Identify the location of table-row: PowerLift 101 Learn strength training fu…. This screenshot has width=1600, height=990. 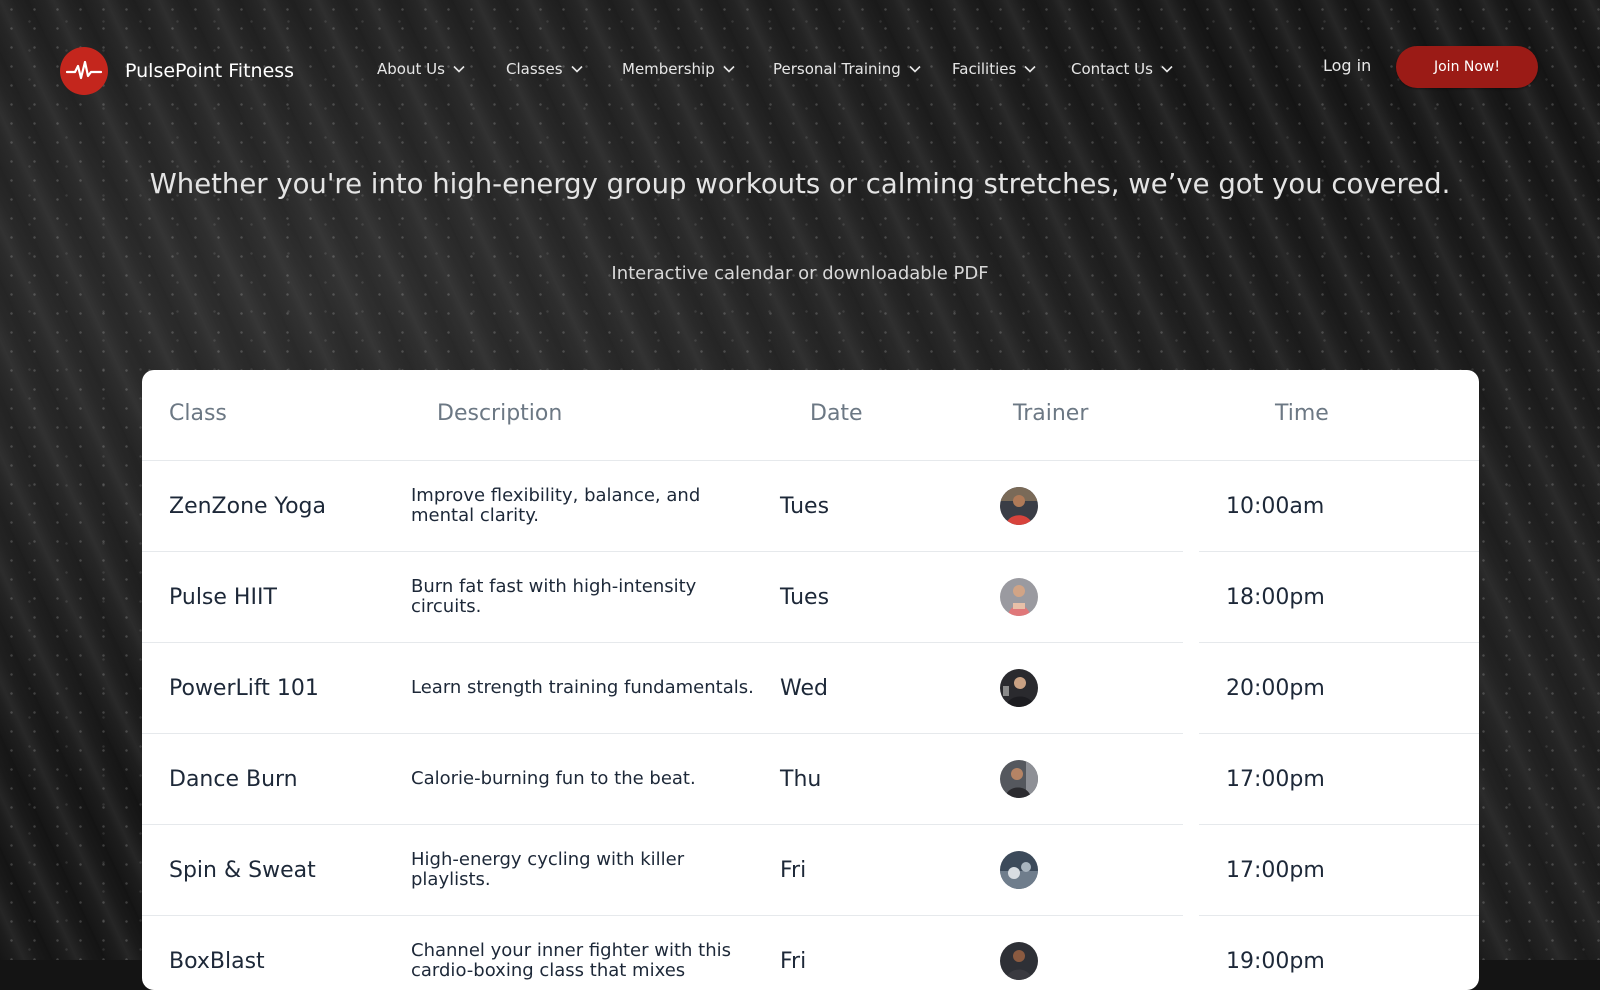
(810, 688).